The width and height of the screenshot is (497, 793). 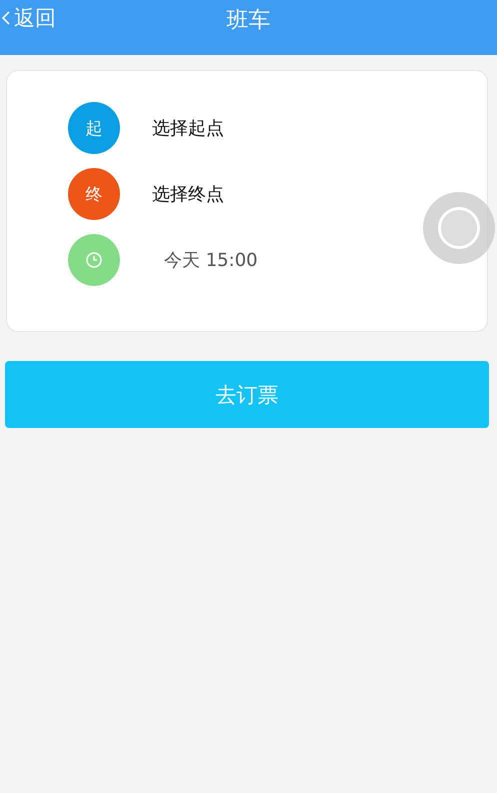 What do you see at coordinates (211, 260) in the screenshot?
I see `time-label: 今天 15:00` at bounding box center [211, 260].